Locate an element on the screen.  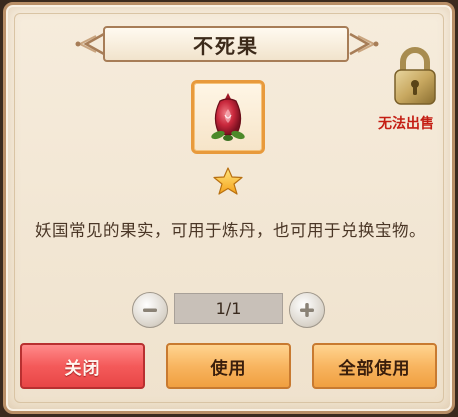
close-button-label: 关闭 is located at coordinates (82, 368).